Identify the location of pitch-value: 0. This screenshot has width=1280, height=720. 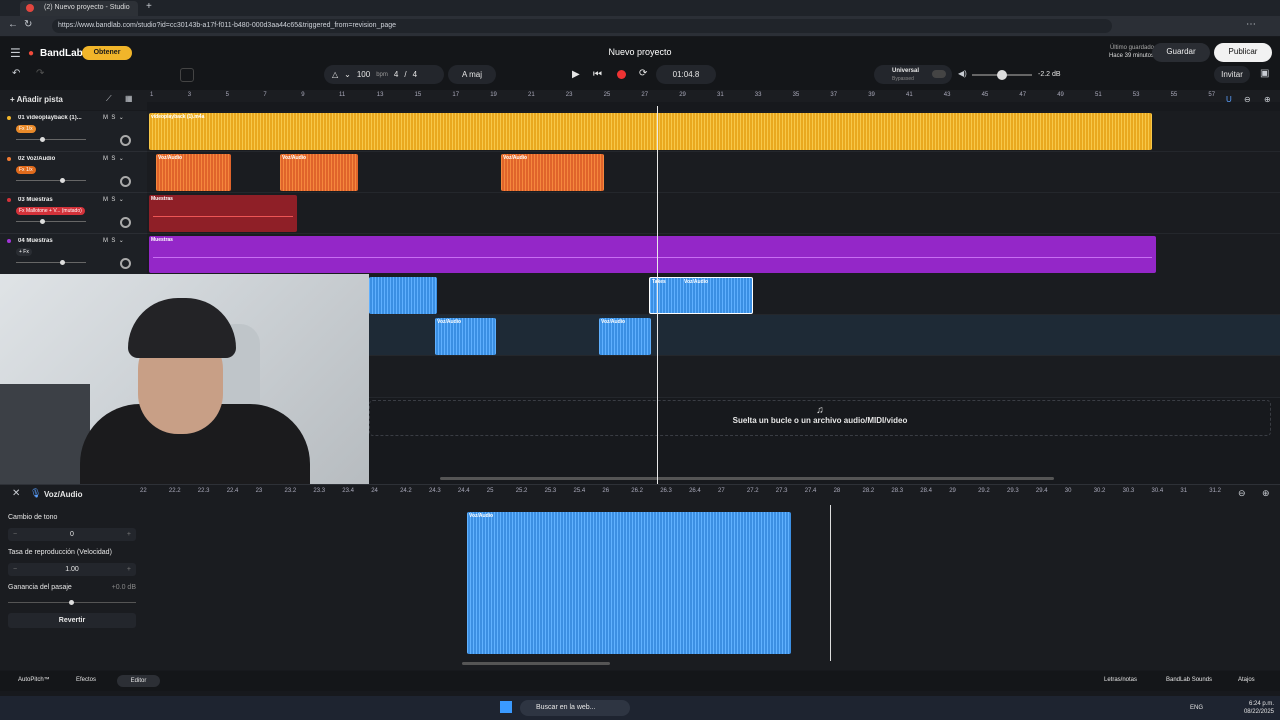
(72, 534).